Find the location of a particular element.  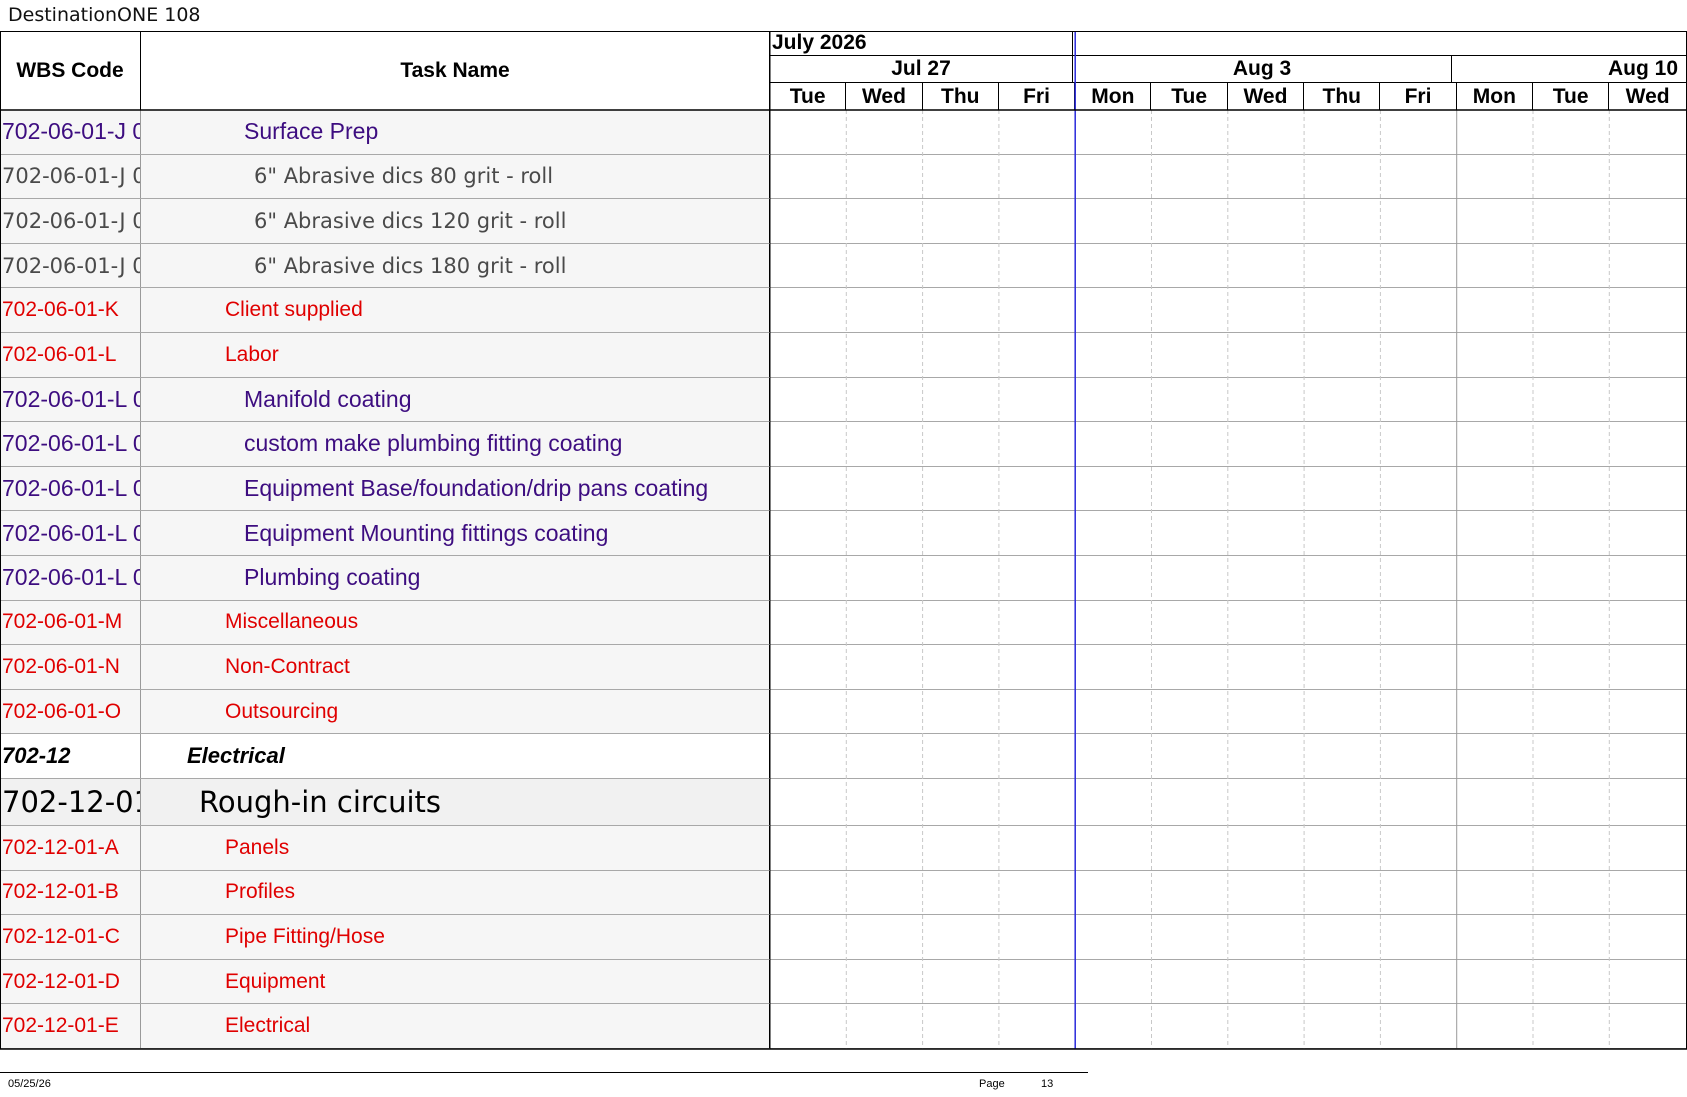

table-row: 702-12 Electrical is located at coordinates (843, 756).